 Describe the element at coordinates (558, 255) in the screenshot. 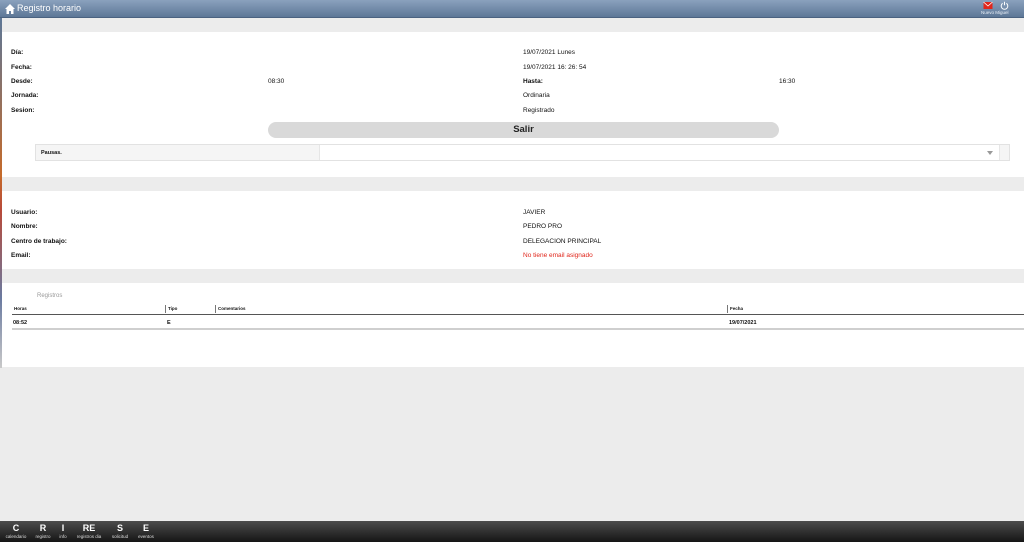

I see `email-value: No tiene email asignado` at that location.